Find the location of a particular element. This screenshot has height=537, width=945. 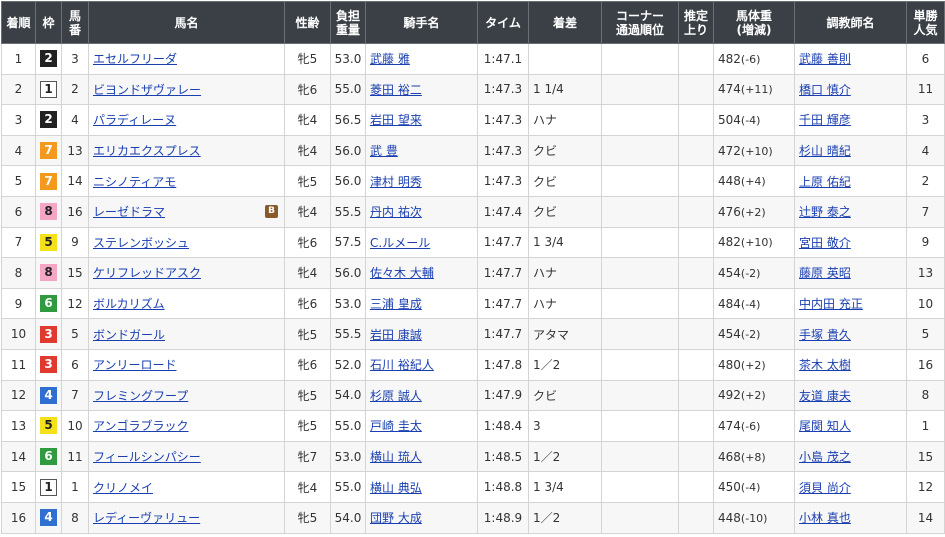

jockey-link: 佐々木 大輔 is located at coordinates (402, 273).